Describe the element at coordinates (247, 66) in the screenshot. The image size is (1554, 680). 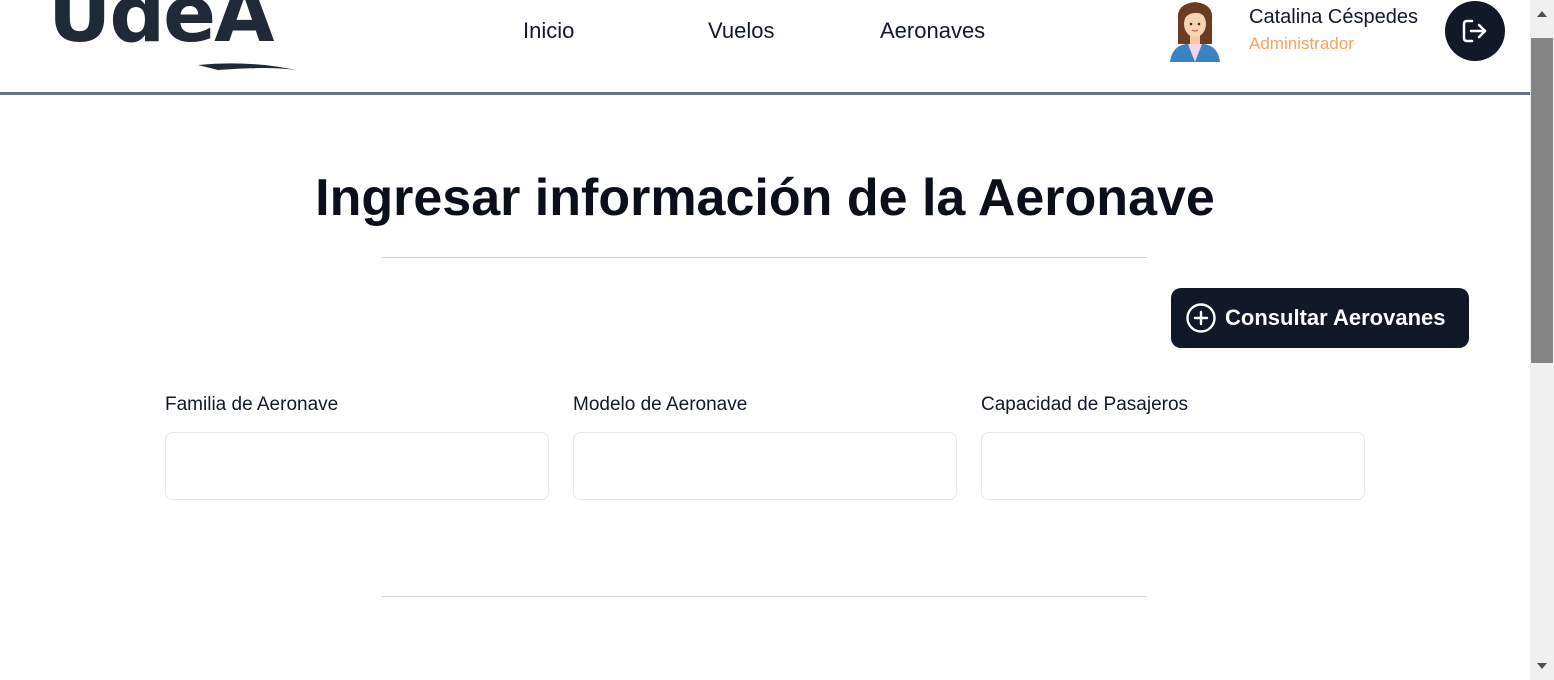
I see `logo-swoosh-icon` at that location.